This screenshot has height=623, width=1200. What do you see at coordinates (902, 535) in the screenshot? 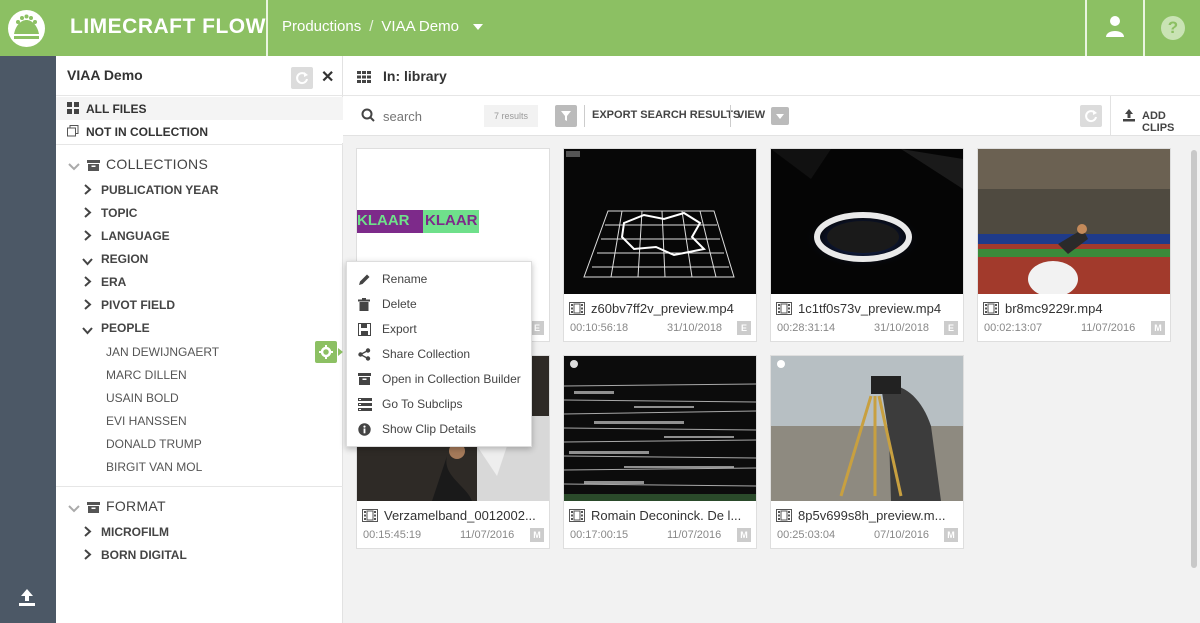
I see `clip-date: 07/10/2016` at bounding box center [902, 535].